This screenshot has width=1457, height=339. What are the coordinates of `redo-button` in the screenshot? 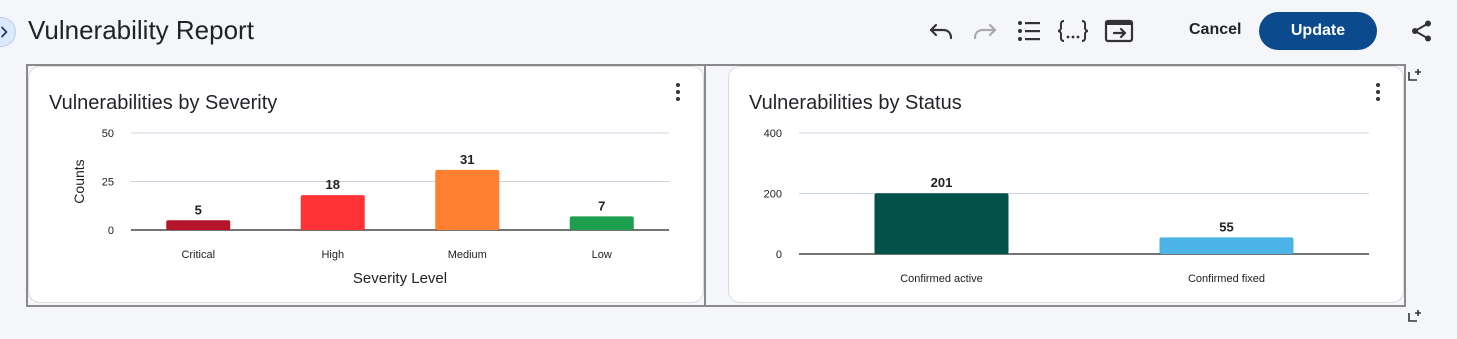 It's located at (985, 31).